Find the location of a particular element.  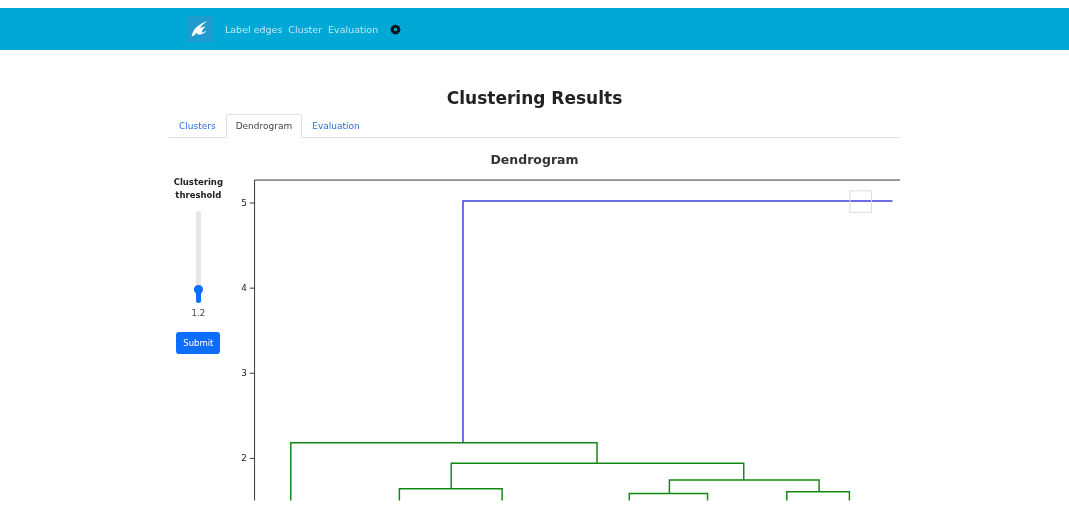

chart-title: Dendrogram is located at coordinates (534, 159).